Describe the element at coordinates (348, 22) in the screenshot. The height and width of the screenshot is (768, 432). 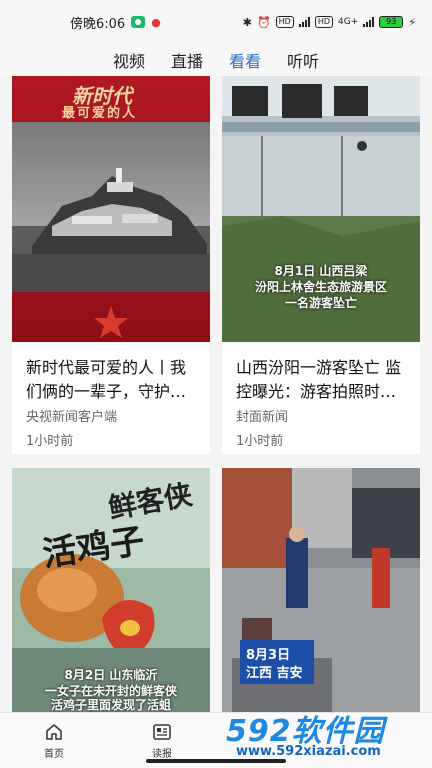
I see `network-type: 4G+` at that location.